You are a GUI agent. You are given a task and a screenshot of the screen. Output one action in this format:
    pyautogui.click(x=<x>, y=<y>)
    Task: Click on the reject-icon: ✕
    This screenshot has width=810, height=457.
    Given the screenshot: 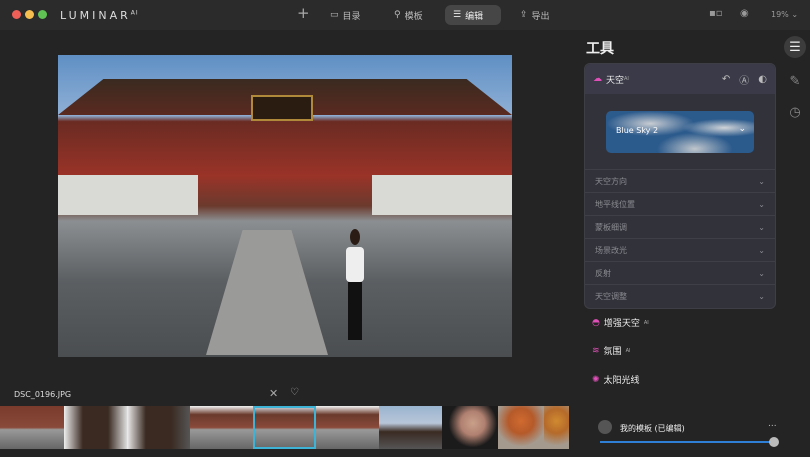 What is the action you would take?
    pyautogui.click(x=273, y=393)
    